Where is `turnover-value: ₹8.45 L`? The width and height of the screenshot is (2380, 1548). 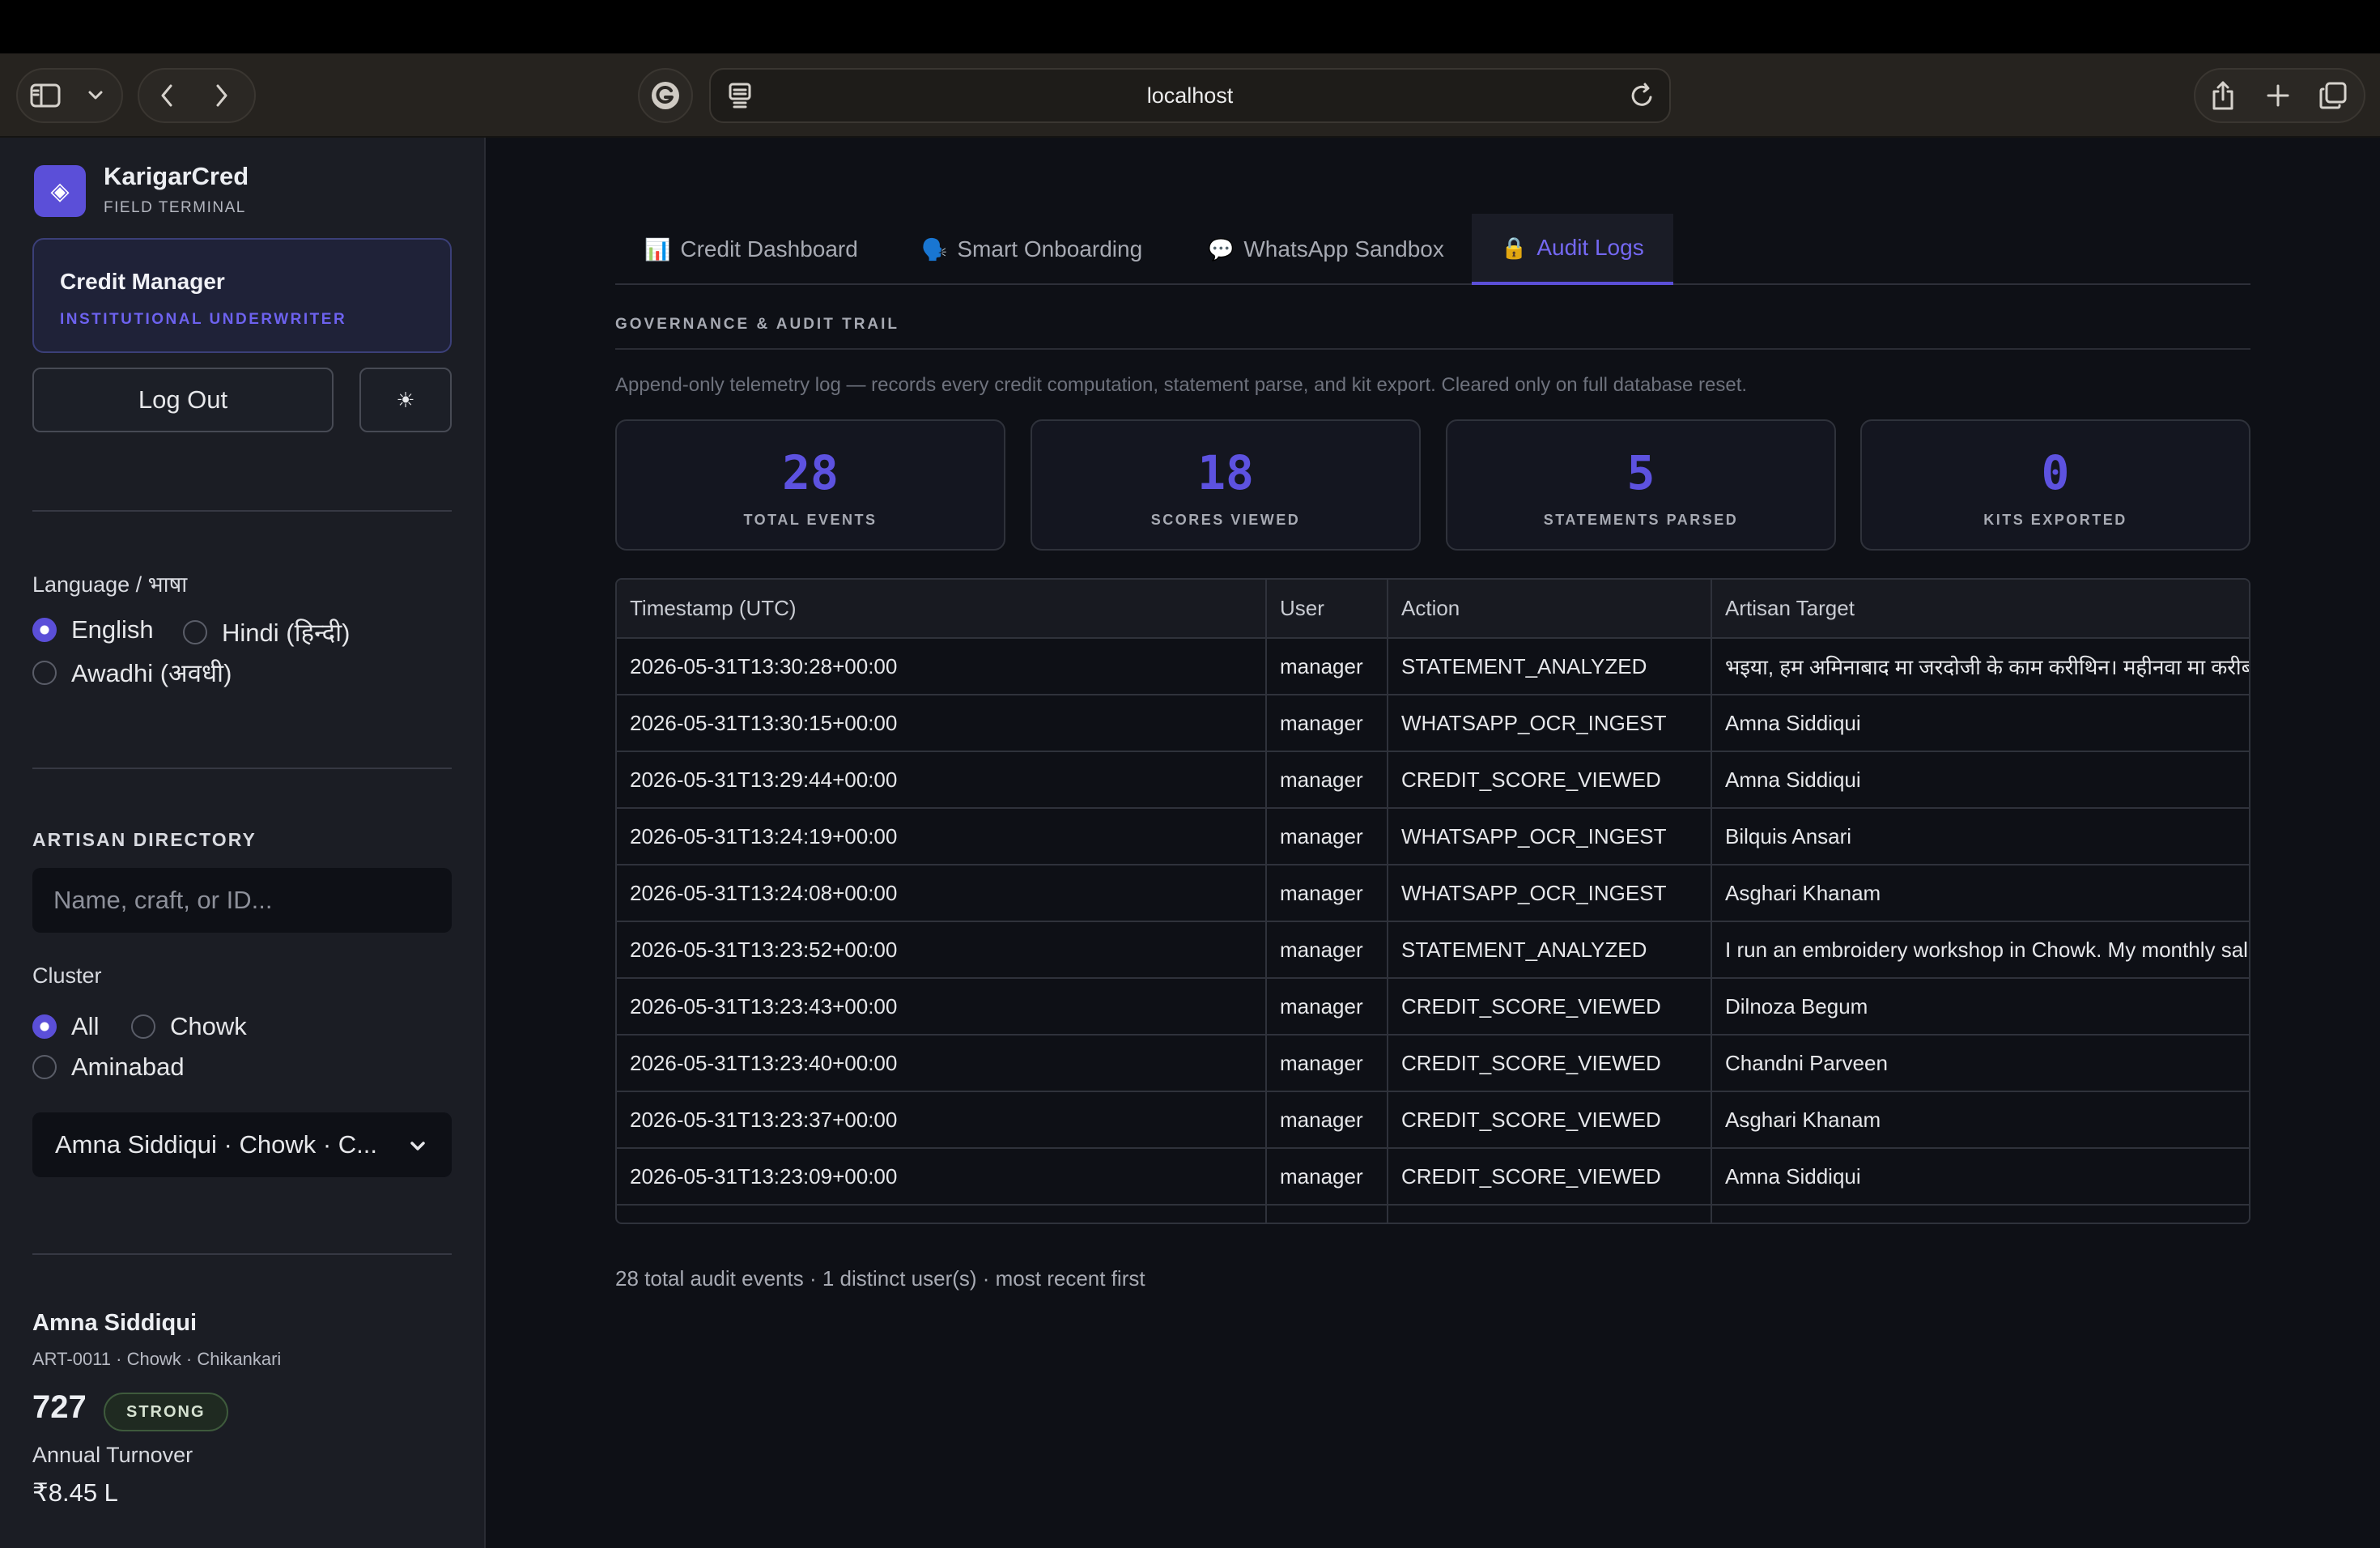
turnover-value: ₹8.45 L is located at coordinates (75, 1493).